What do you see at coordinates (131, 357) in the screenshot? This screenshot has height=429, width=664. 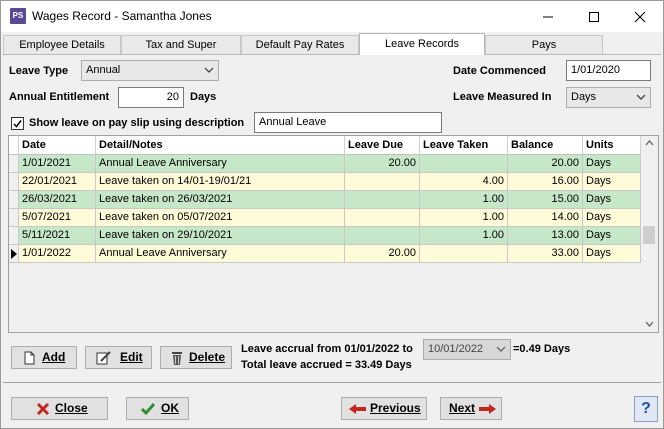 I see `edit-button-label: Edit` at bounding box center [131, 357].